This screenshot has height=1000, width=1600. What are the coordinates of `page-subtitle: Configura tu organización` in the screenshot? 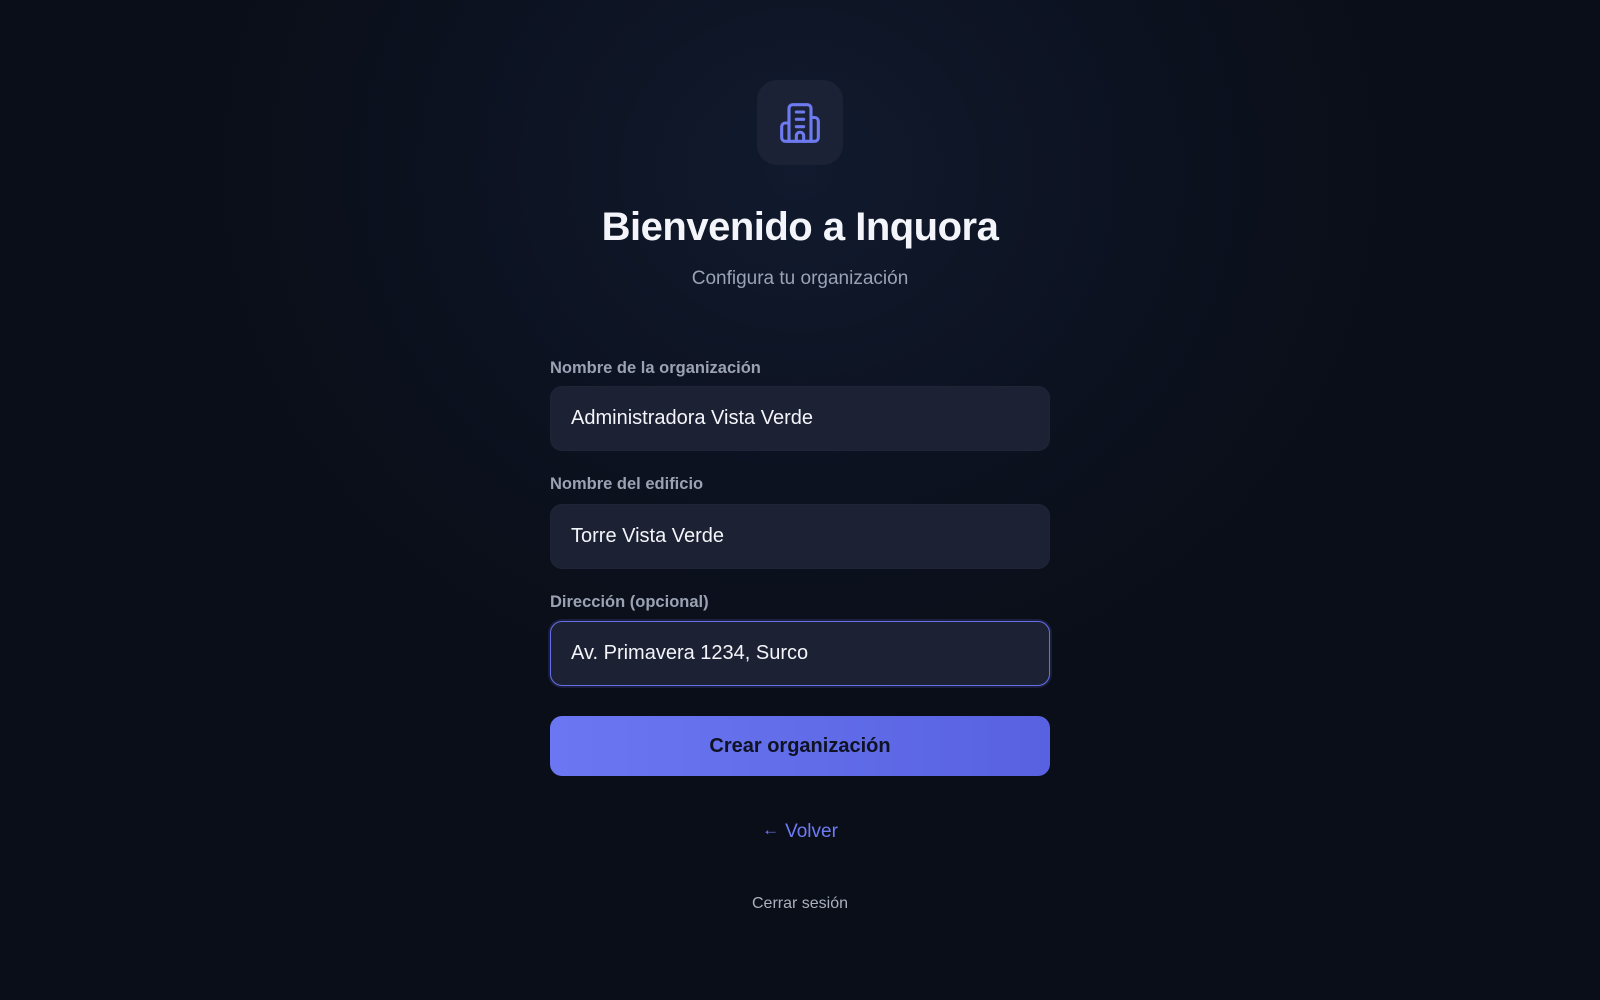 It's located at (800, 278).